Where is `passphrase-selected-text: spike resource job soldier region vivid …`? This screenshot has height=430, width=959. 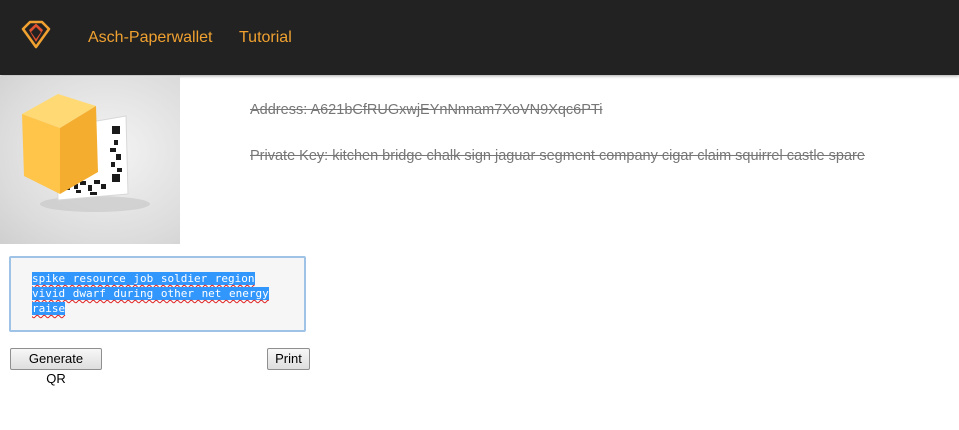
passphrase-selected-text: spike resource job soldier region vivid … is located at coordinates (163, 293).